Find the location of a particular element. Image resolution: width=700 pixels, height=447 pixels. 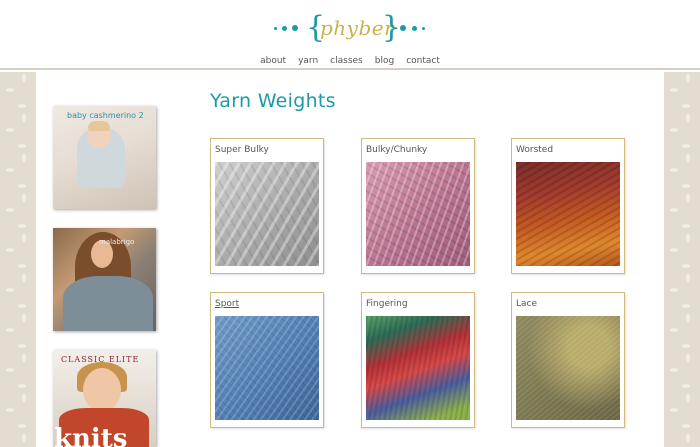

site-logo: { phyber } is located at coordinates (351, 28).